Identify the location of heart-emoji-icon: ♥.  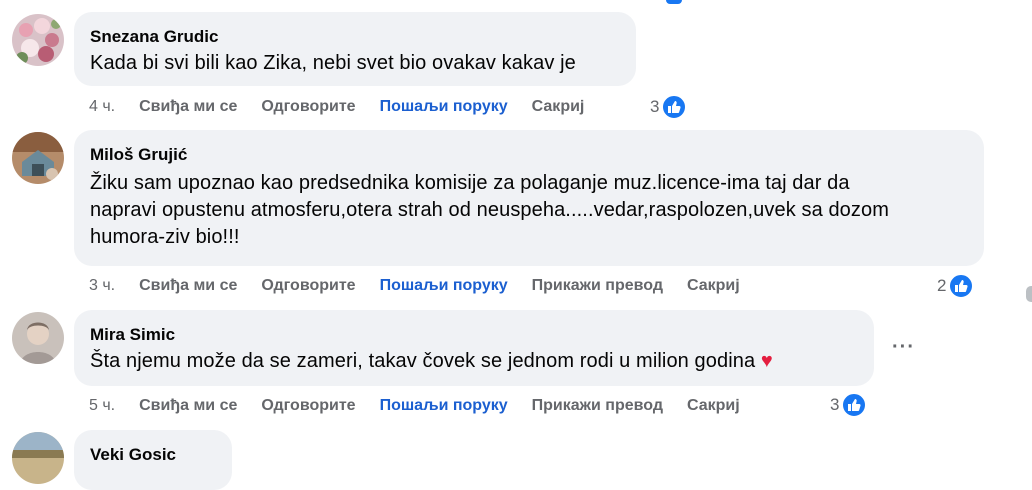
(766, 361).